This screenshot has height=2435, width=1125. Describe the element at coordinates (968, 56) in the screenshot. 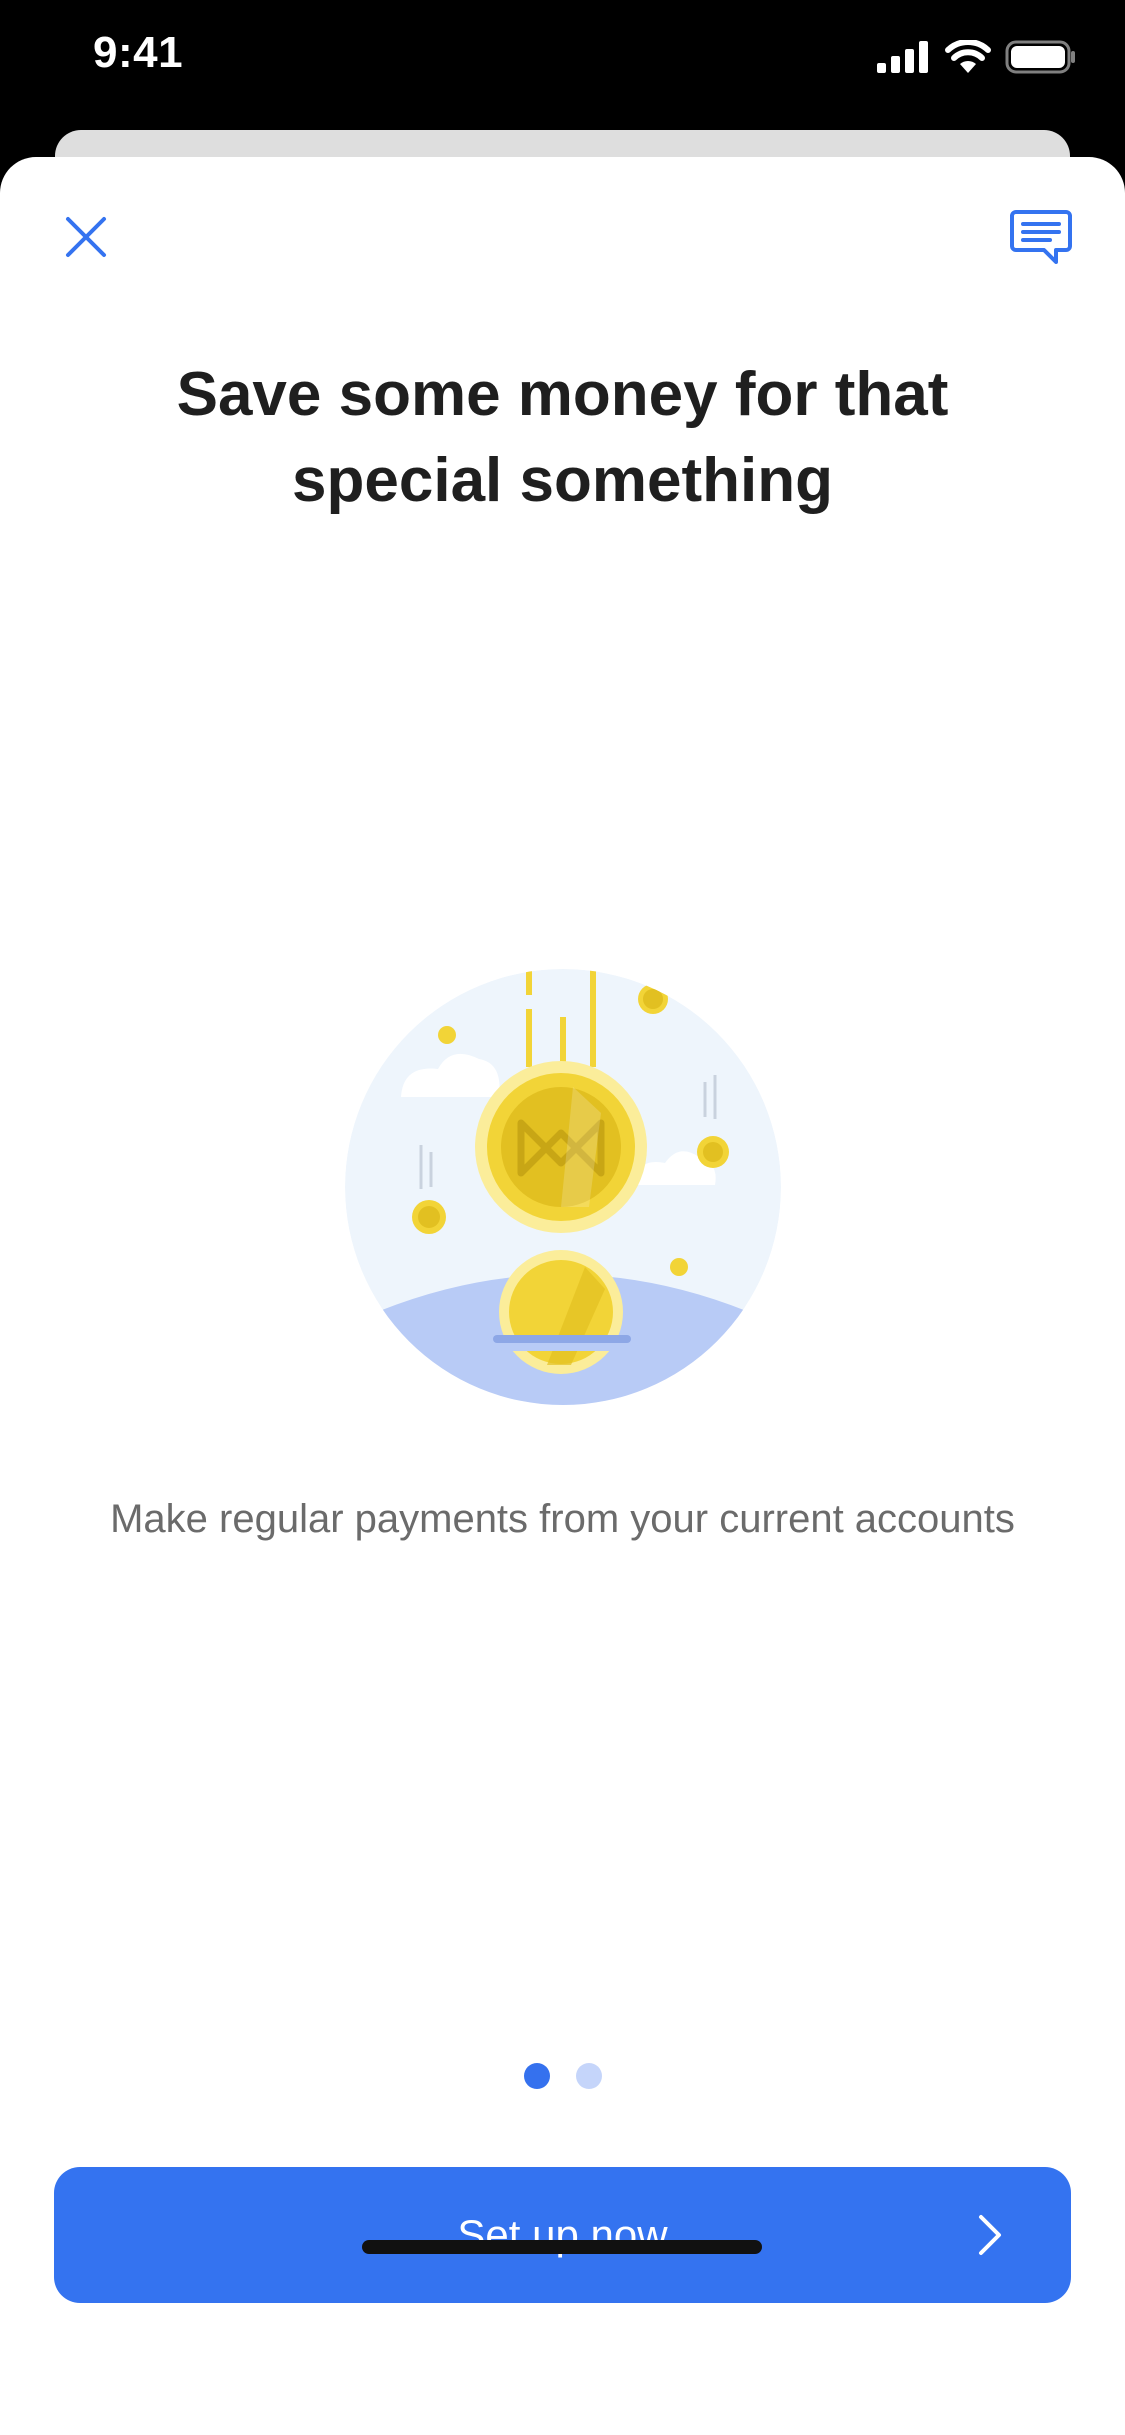

I see `wifi-icon` at that location.